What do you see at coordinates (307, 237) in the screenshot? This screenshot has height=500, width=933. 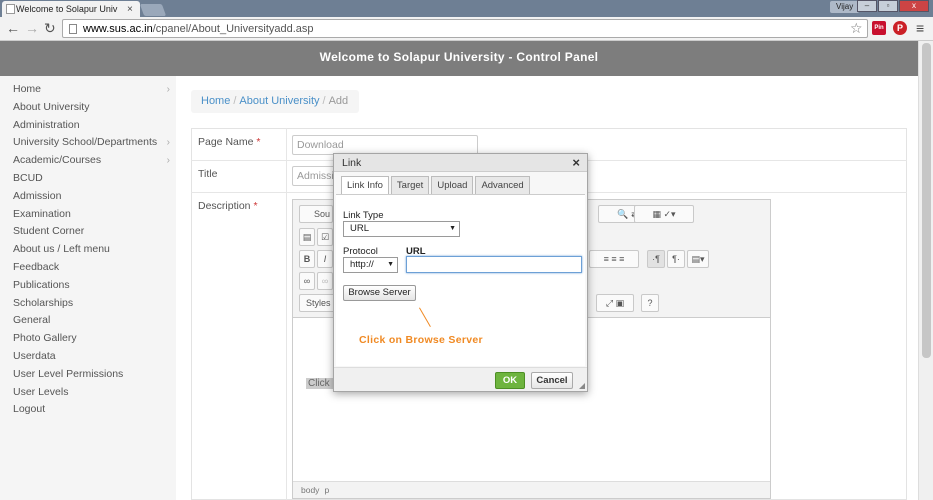 I see `table-icon: ▤` at bounding box center [307, 237].